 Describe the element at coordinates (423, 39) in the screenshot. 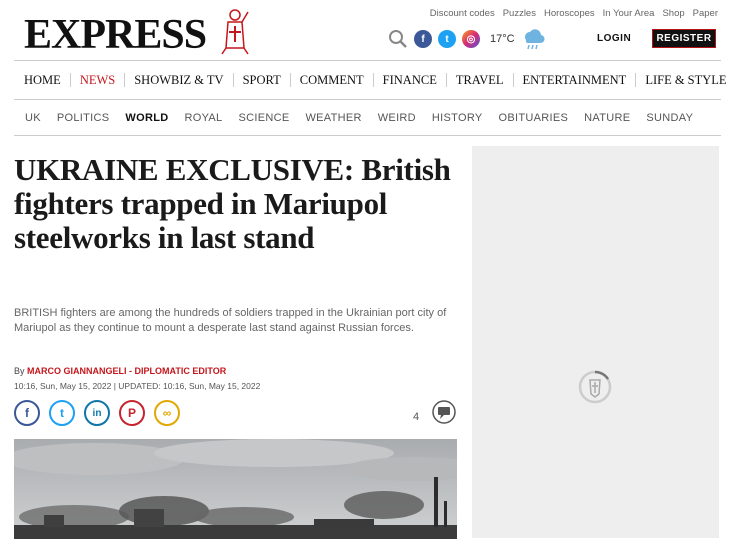

I see `header-facebook-icon: f` at that location.